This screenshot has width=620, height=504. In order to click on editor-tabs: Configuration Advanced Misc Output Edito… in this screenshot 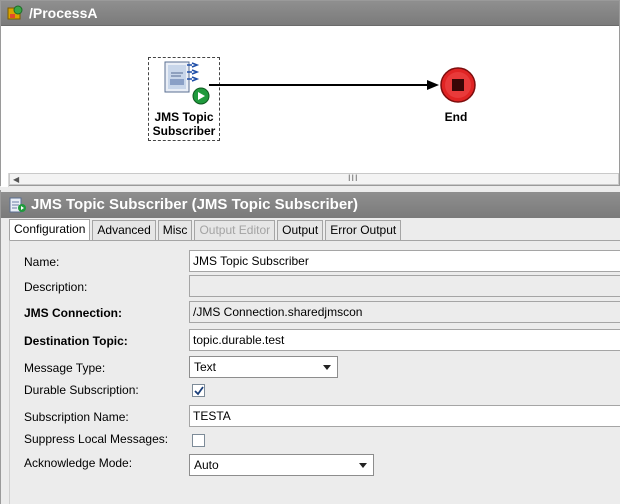, I will do `click(206, 229)`.